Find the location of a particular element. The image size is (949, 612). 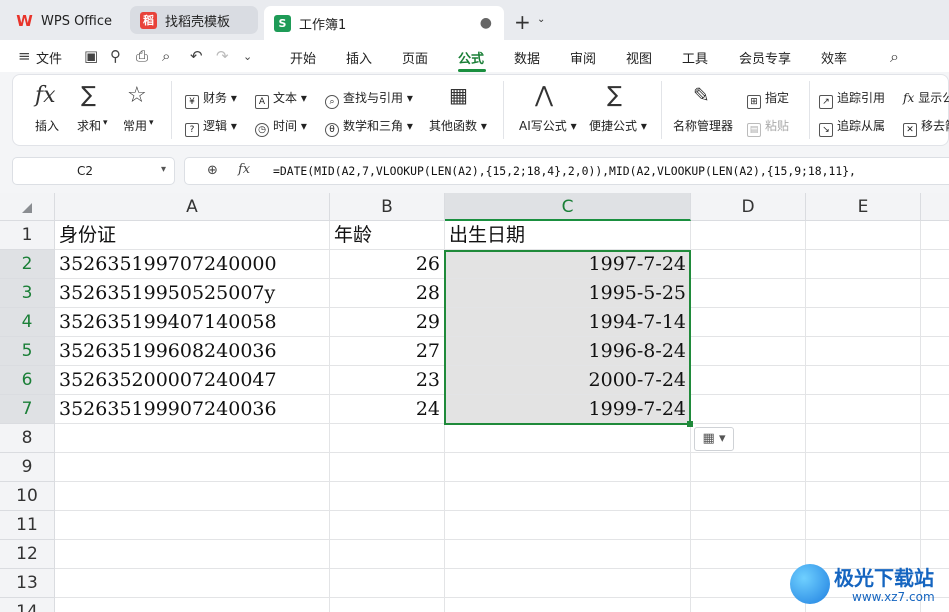

other-functions-button: 其他函数 ▾ is located at coordinates (458, 125).